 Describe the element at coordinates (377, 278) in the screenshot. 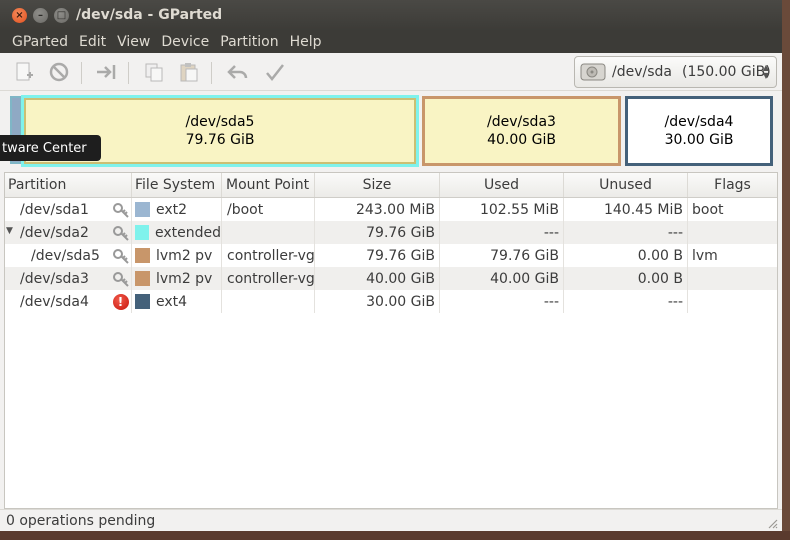

I see `size-cell: 40.00 GiB` at that location.